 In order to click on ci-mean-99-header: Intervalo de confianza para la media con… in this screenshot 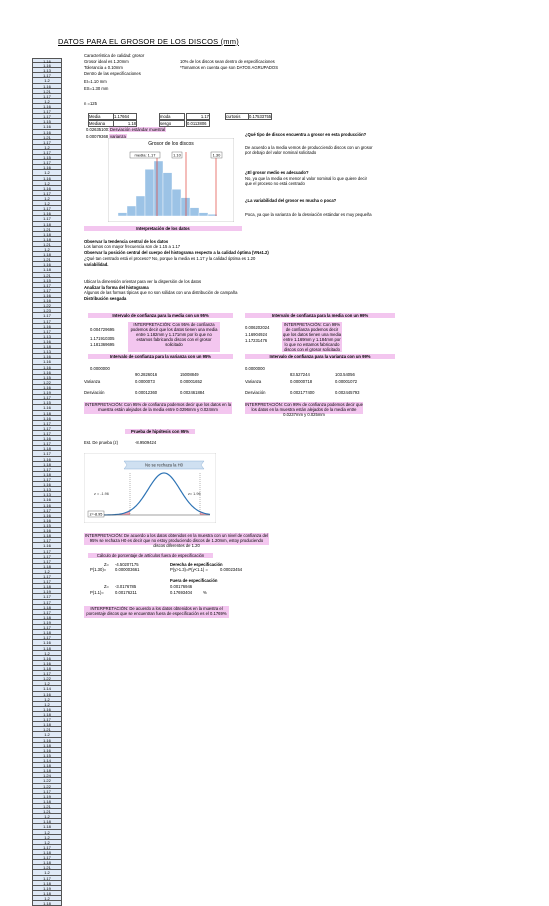, I will do `click(320, 315)`.